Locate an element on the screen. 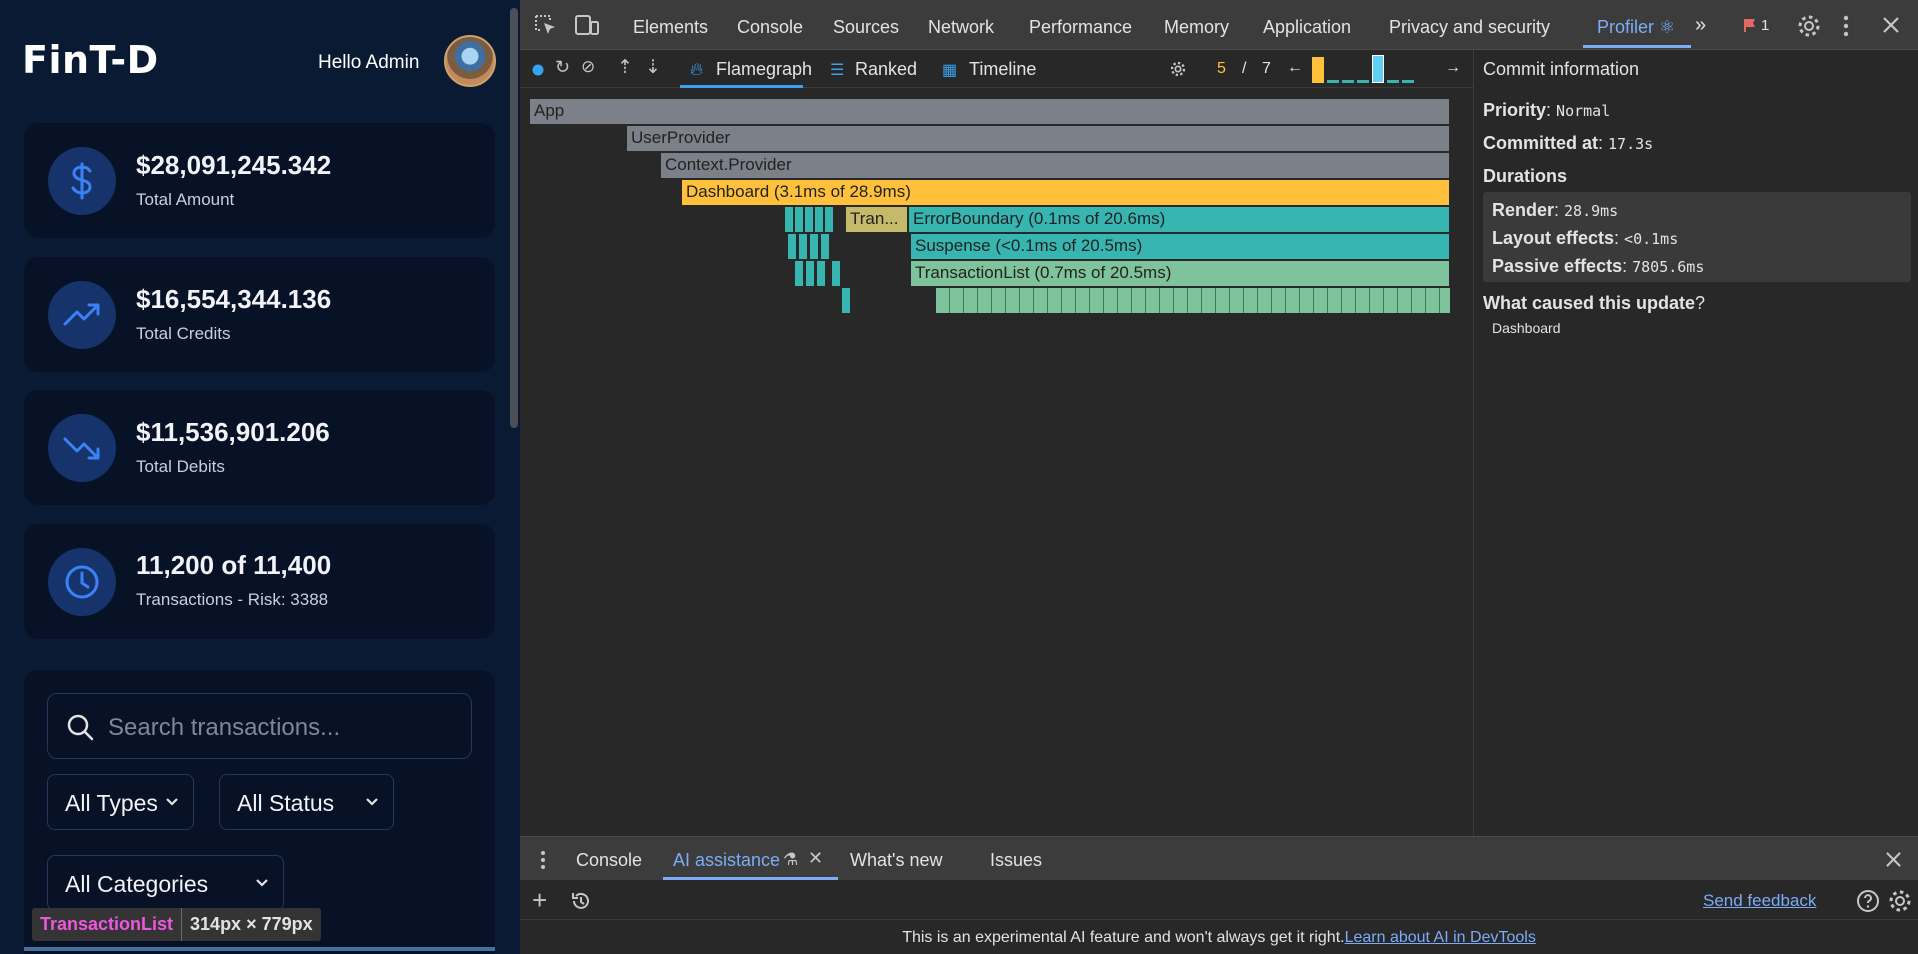 This screenshot has height=954, width=1918. tab-privacy-security: Privacy and security is located at coordinates (1469, 27).